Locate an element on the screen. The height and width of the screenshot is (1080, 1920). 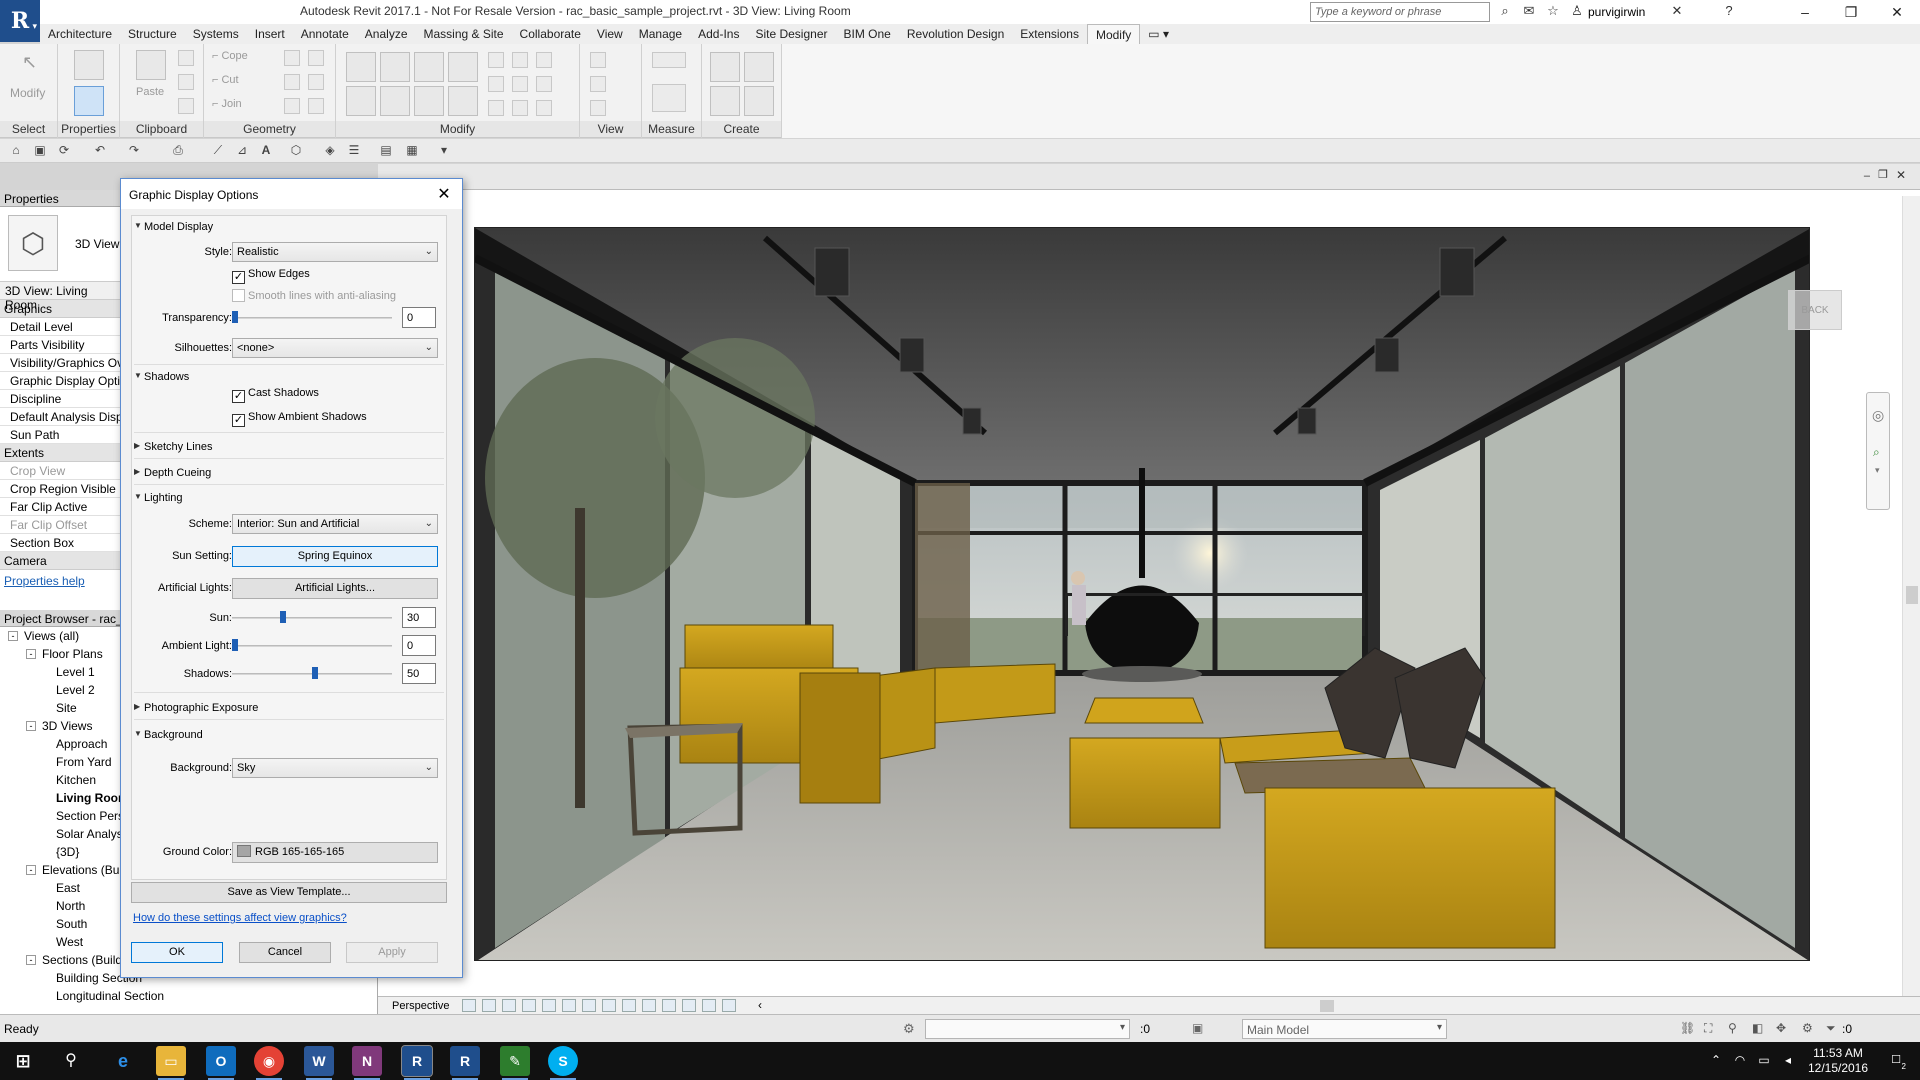
file-explorer-icon: ▭ is located at coordinates (171, 1063).